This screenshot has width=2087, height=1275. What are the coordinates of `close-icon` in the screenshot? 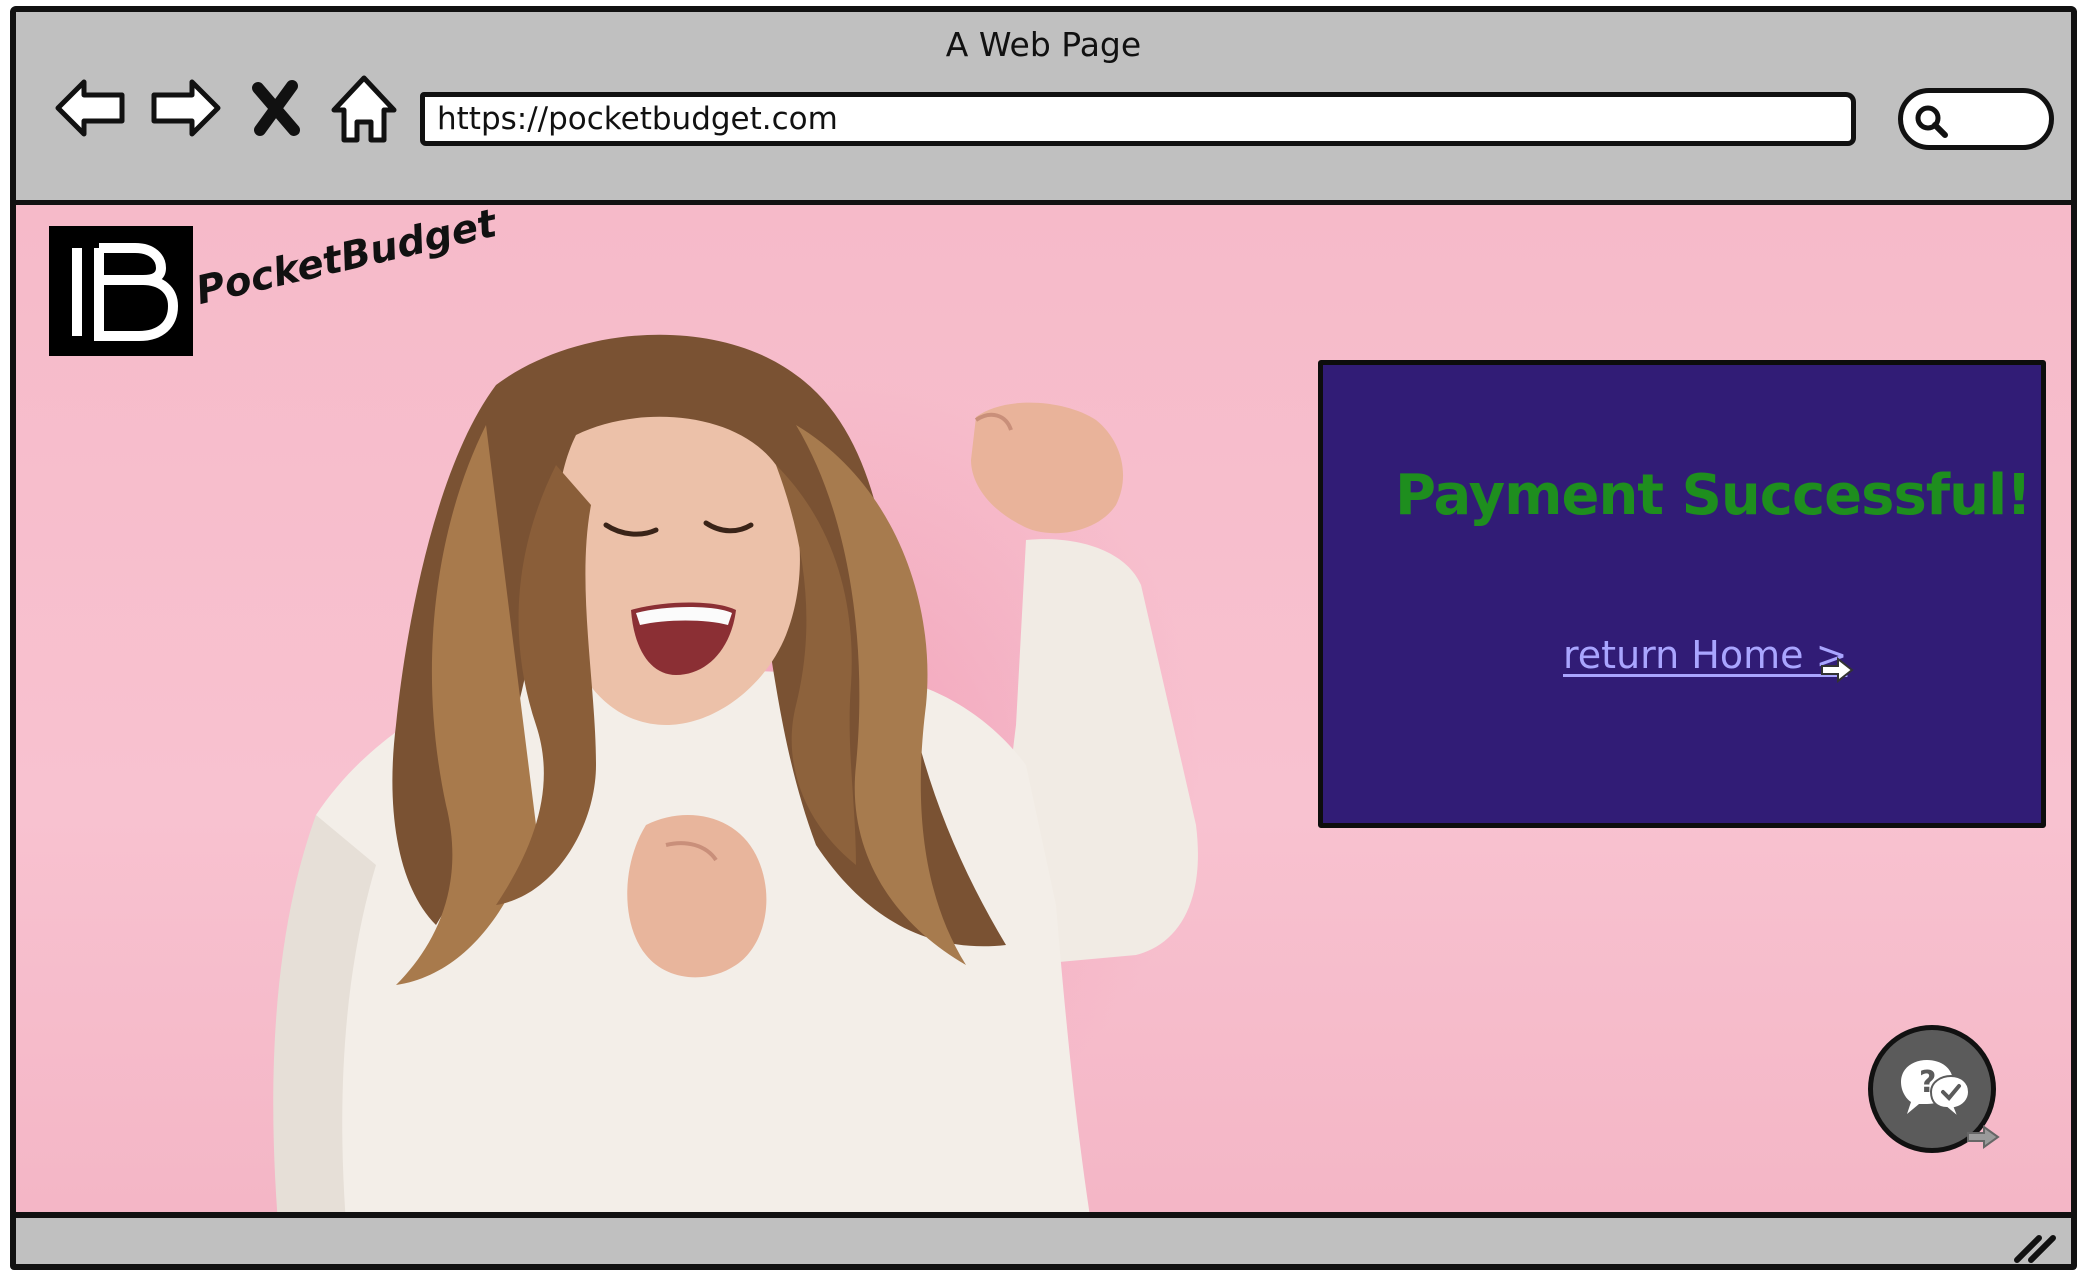 It's located at (276, 108).